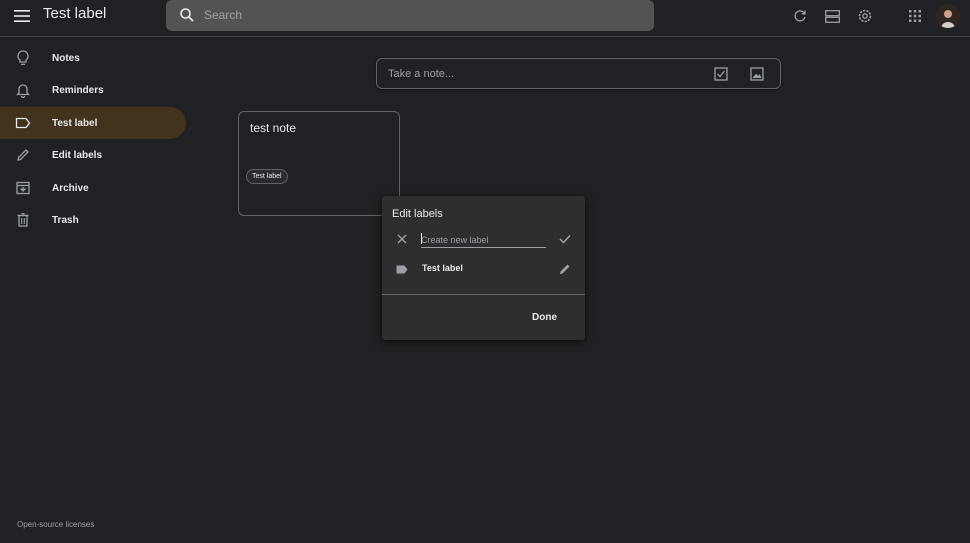 The width and height of the screenshot is (970, 543). I want to click on label-name: Test label, so click(442, 268).